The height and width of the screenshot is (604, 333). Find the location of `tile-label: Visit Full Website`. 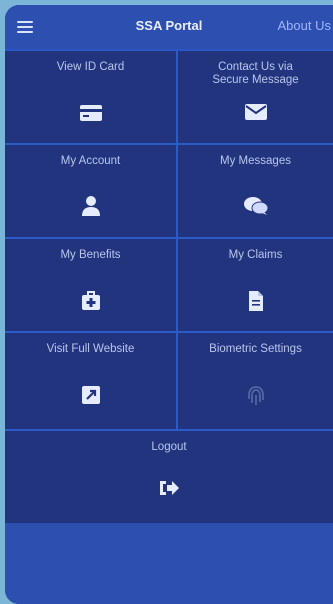

tile-label: Visit Full Website is located at coordinates (90, 349).